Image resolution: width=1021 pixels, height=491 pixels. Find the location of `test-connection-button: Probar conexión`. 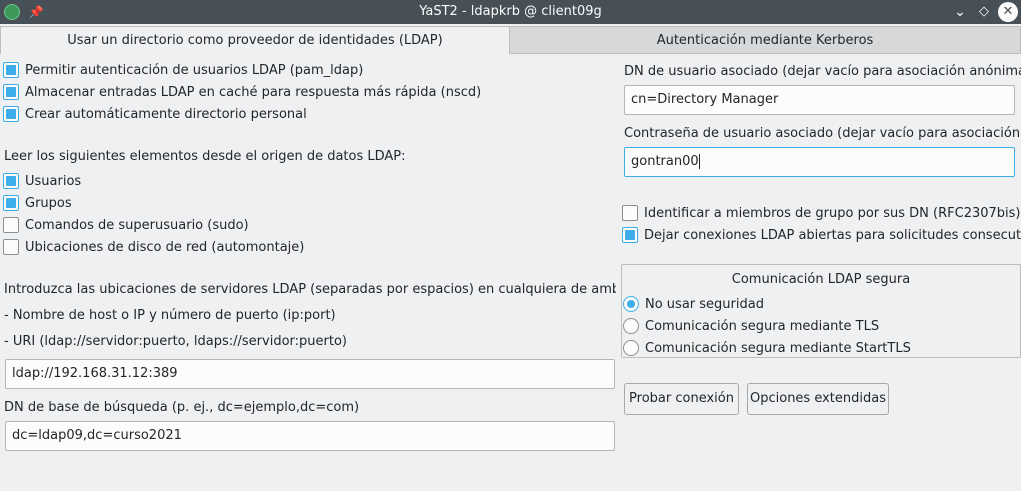

test-connection-button: Probar conexión is located at coordinates (681, 399).